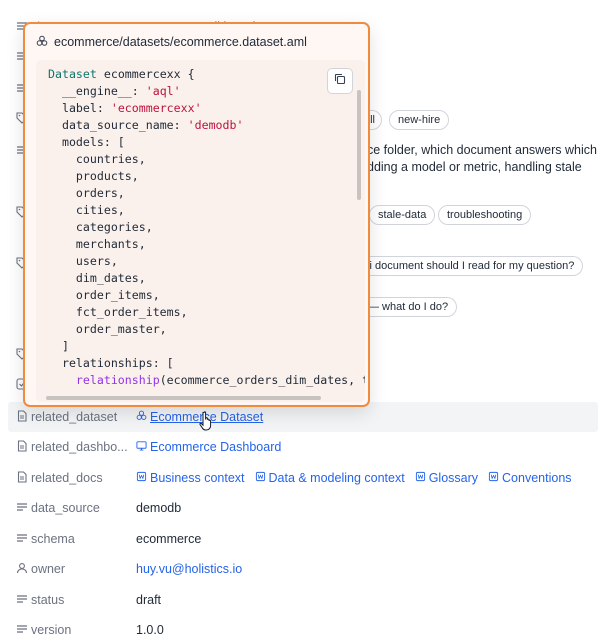  I want to click on copy-icon, so click(340, 81).